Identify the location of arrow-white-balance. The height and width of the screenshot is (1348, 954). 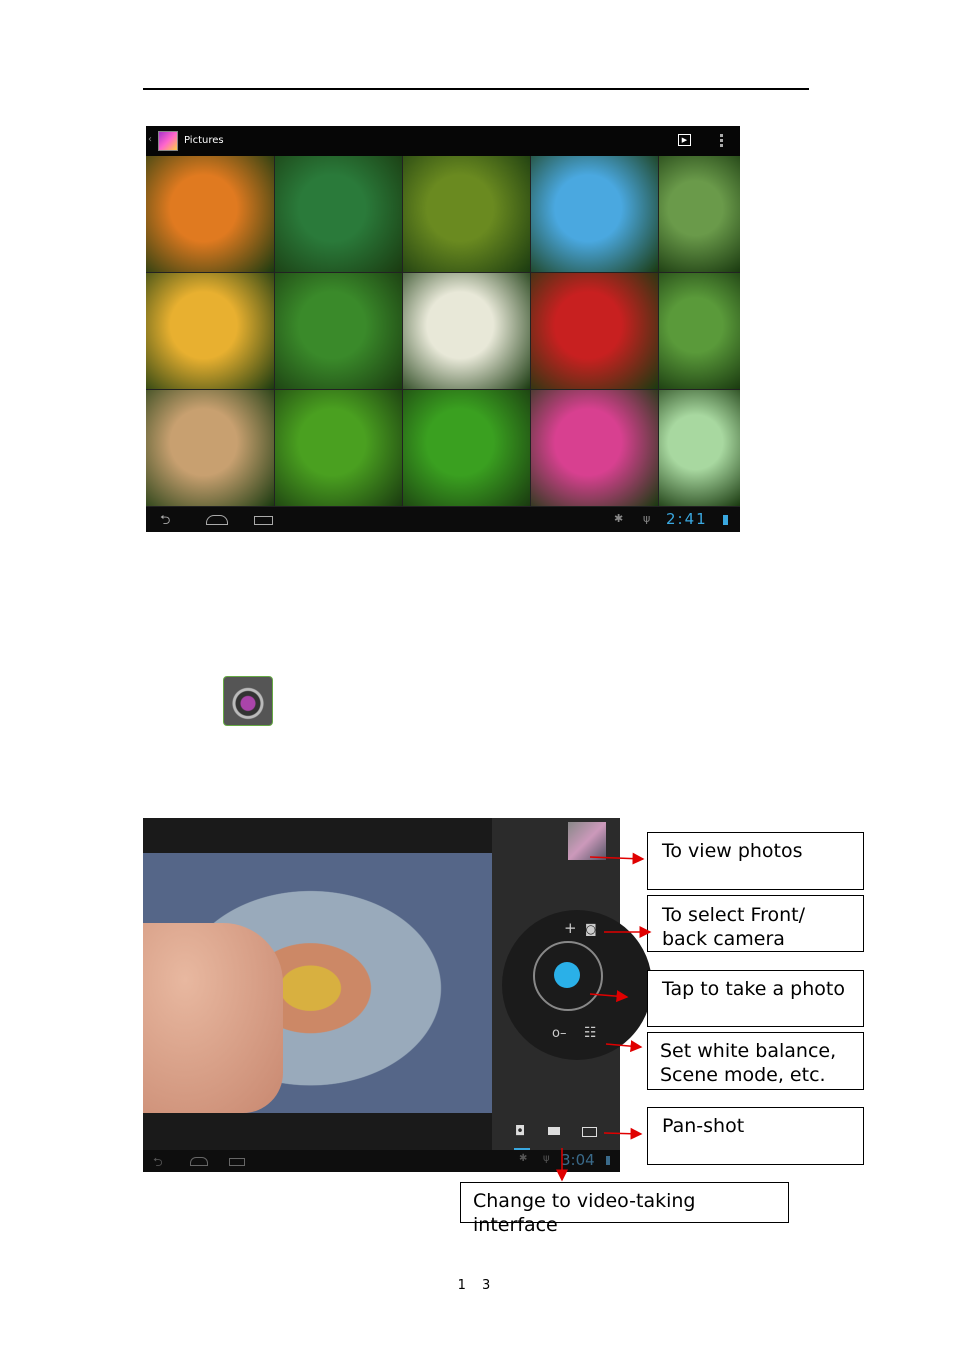
(624, 1046).